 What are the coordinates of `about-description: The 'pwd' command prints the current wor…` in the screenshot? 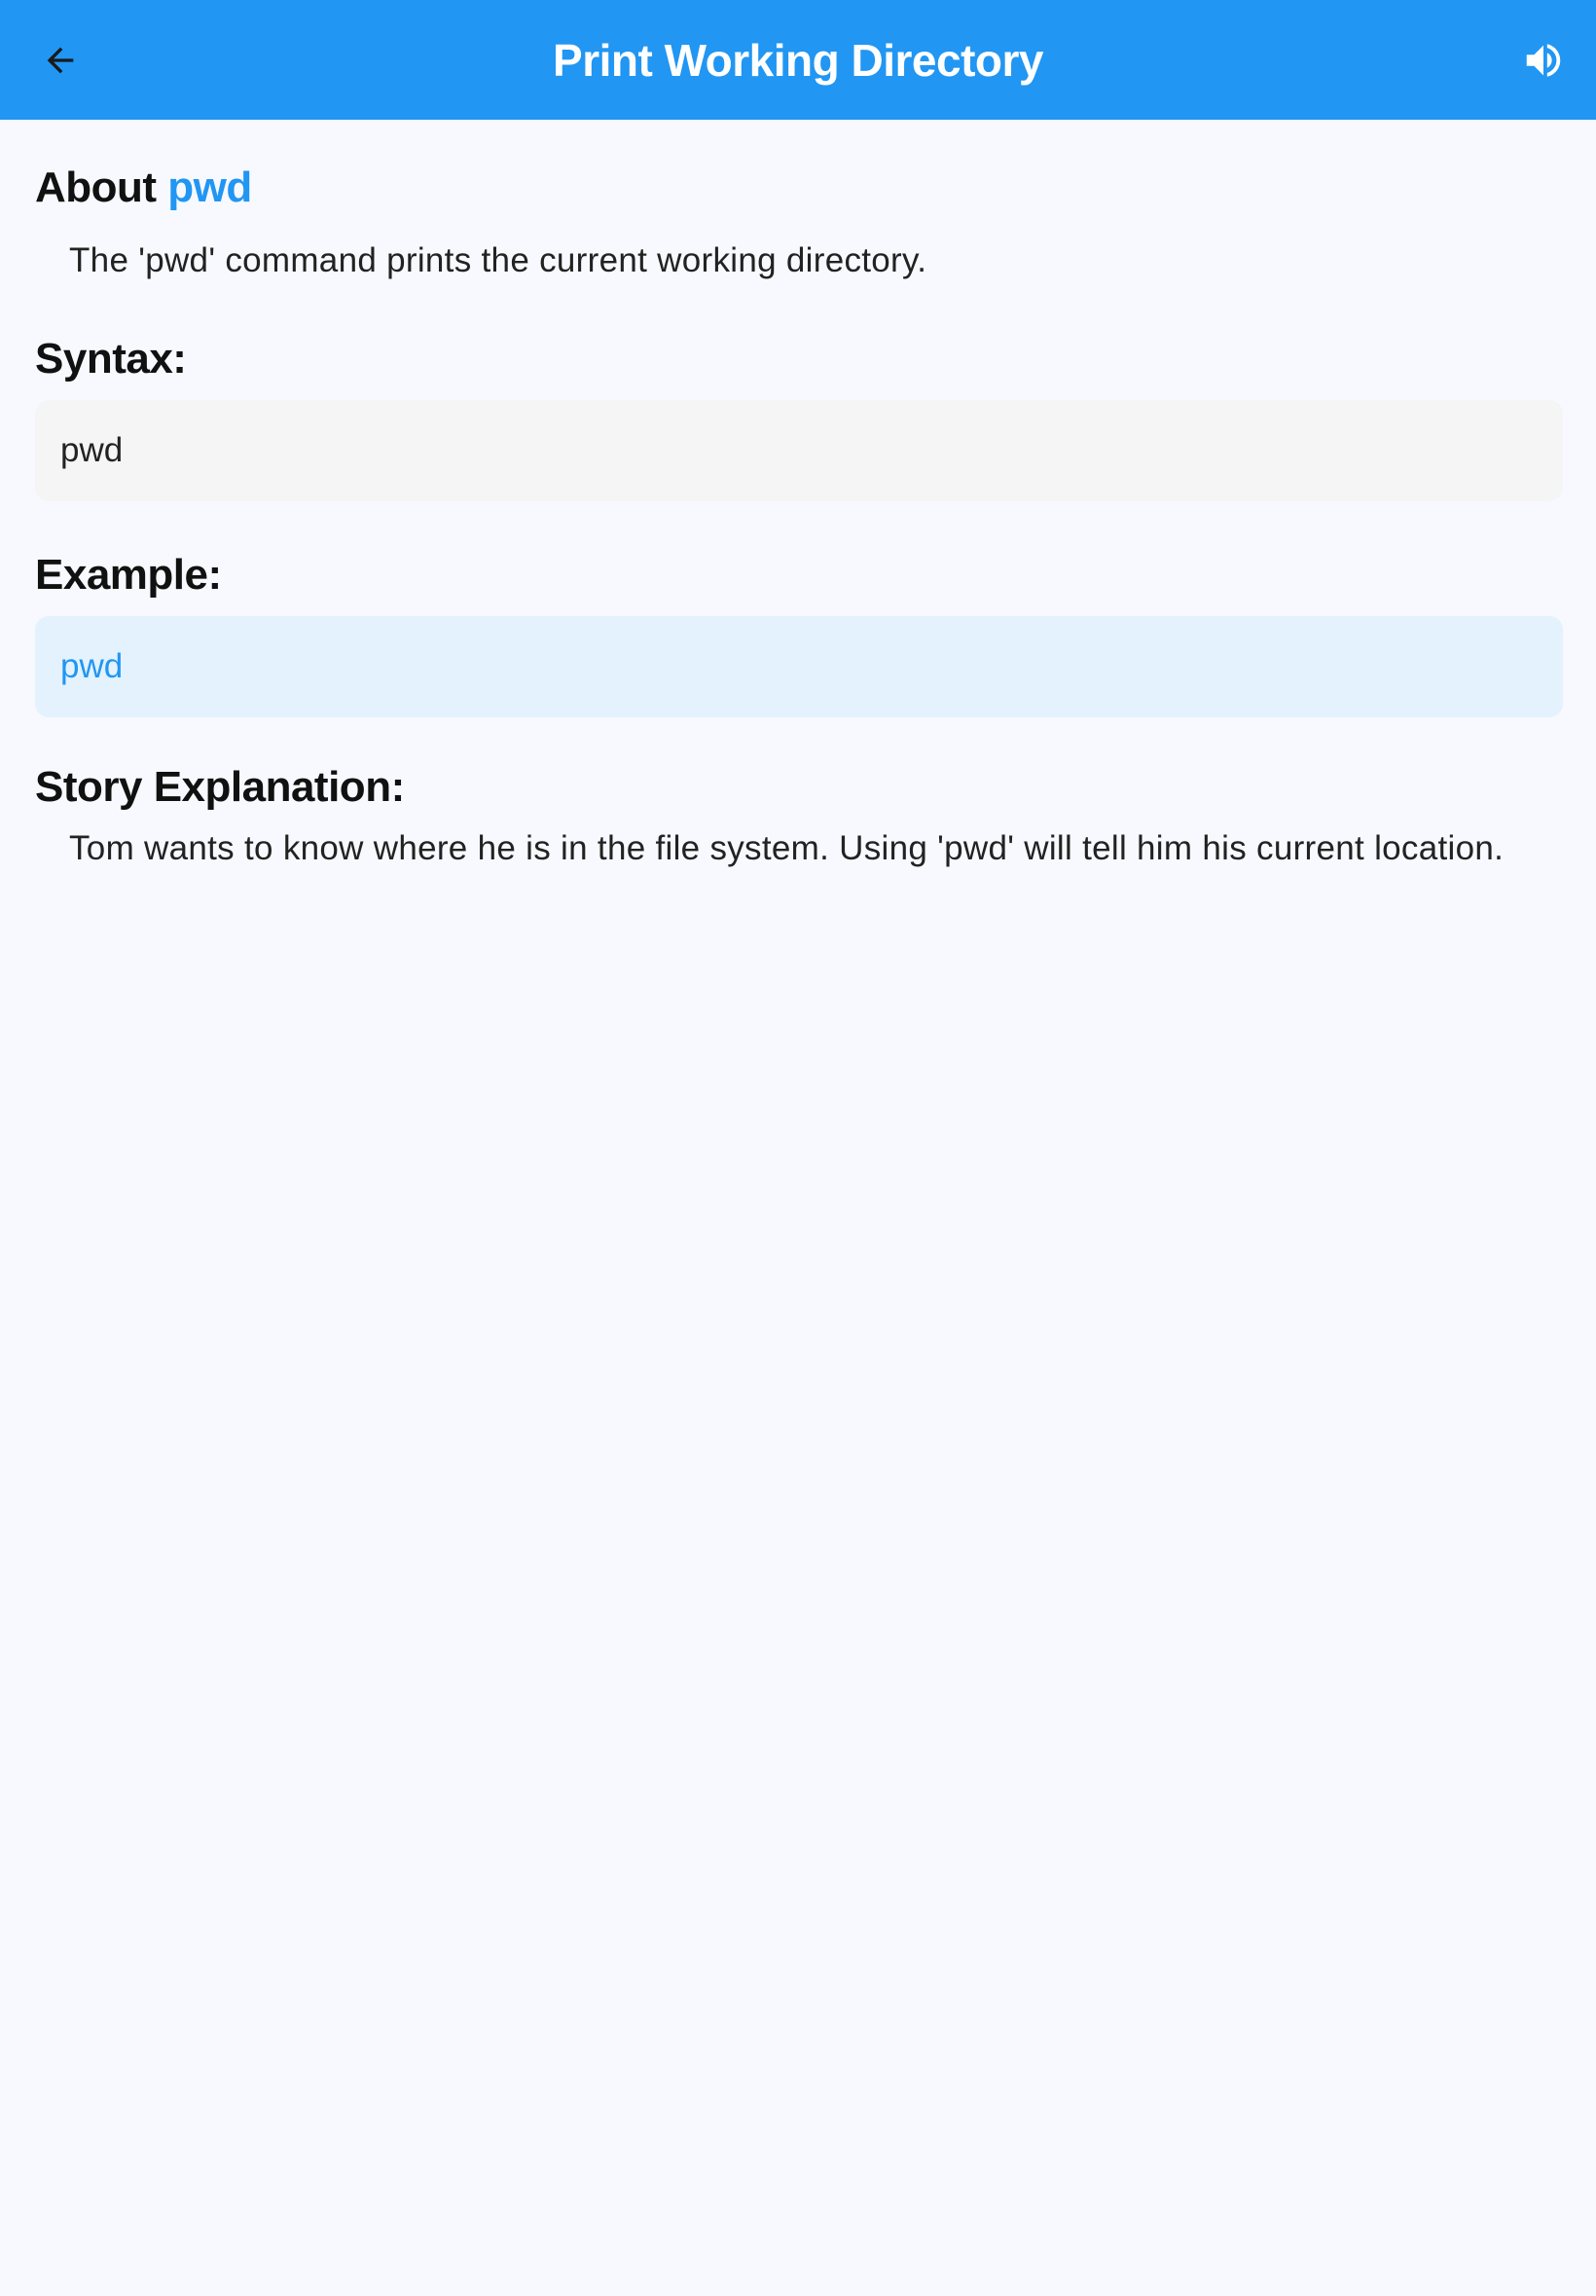 It's located at (498, 260).